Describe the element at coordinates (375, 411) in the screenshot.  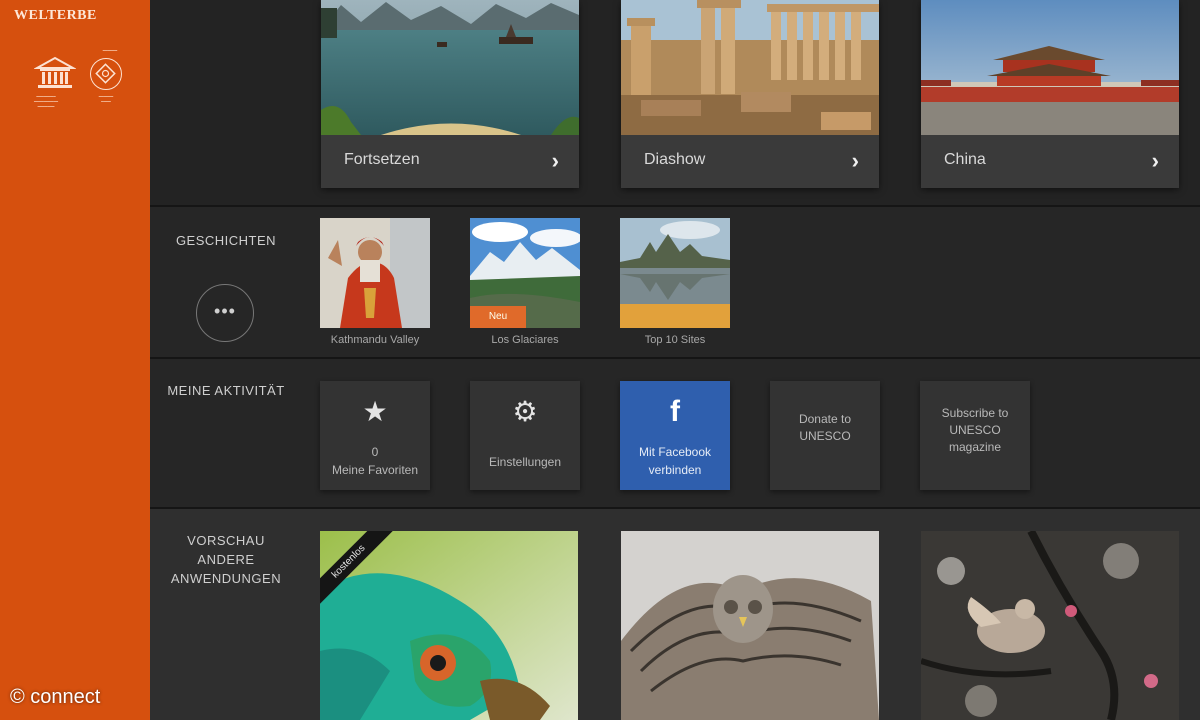
I see `star-icon: ★` at that location.